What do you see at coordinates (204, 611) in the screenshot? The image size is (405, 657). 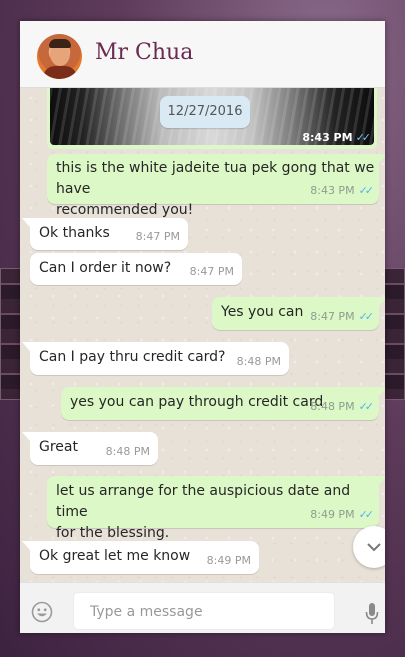 I see `message-input: Type a message` at bounding box center [204, 611].